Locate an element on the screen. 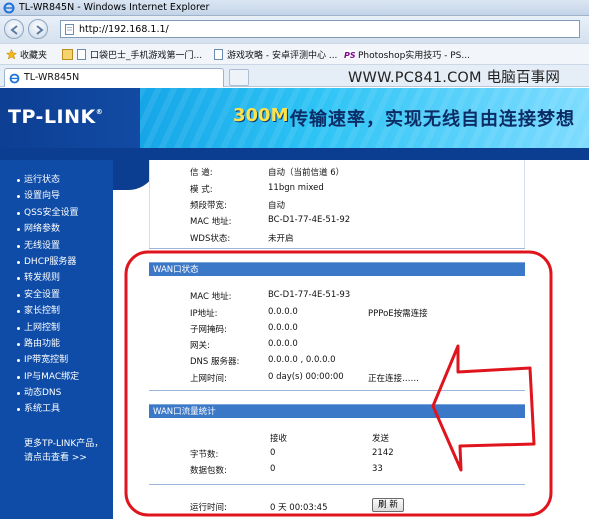 The image size is (589, 519). sidebar-item: 无线设置 is located at coordinates (48, 246).